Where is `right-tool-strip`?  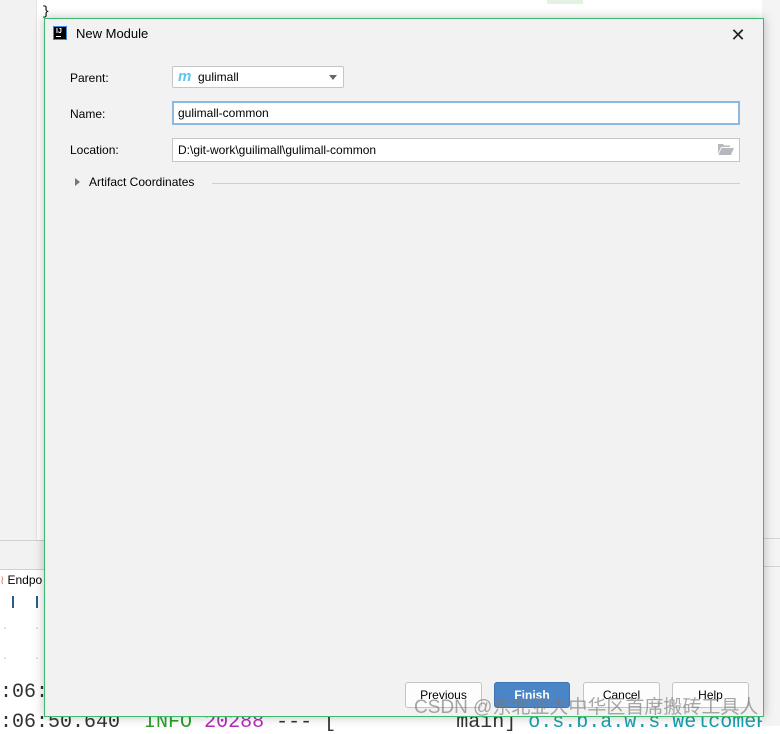
right-tool-strip is located at coordinates (771, 363).